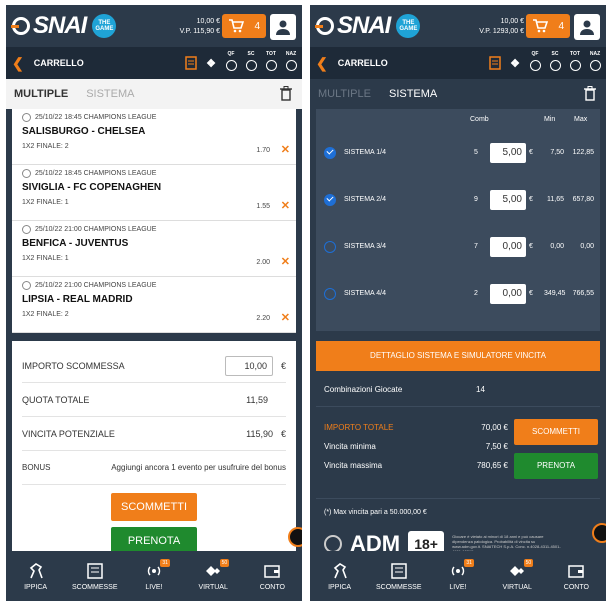  Describe the element at coordinates (73, 365) in the screenshot. I see `stake-label: IMPORTO SCOMMESSA` at that location.